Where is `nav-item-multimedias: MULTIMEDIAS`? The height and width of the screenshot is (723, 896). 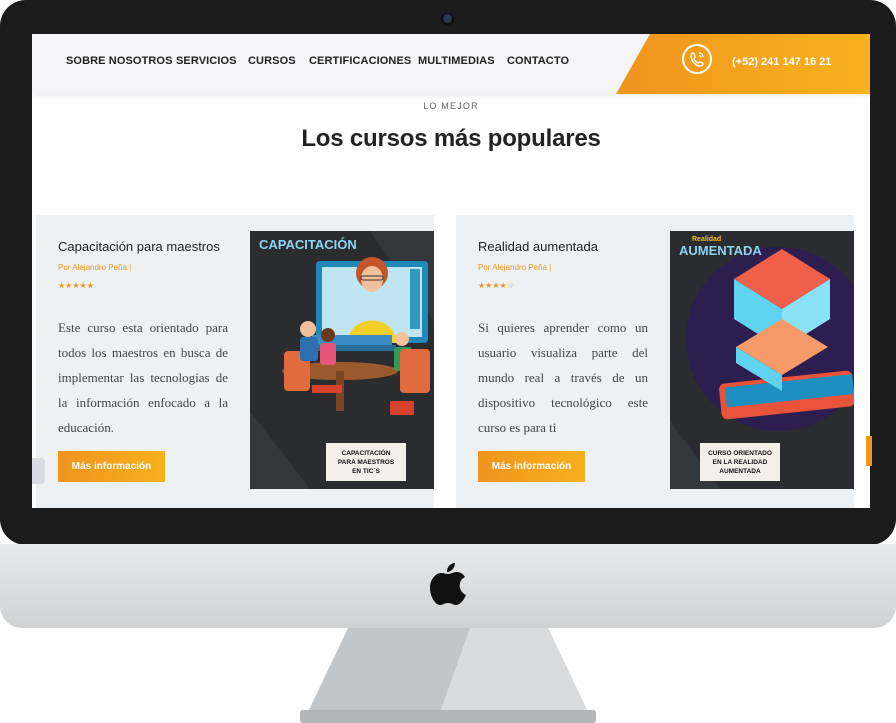
nav-item-multimedias: MULTIMEDIAS is located at coordinates (456, 61).